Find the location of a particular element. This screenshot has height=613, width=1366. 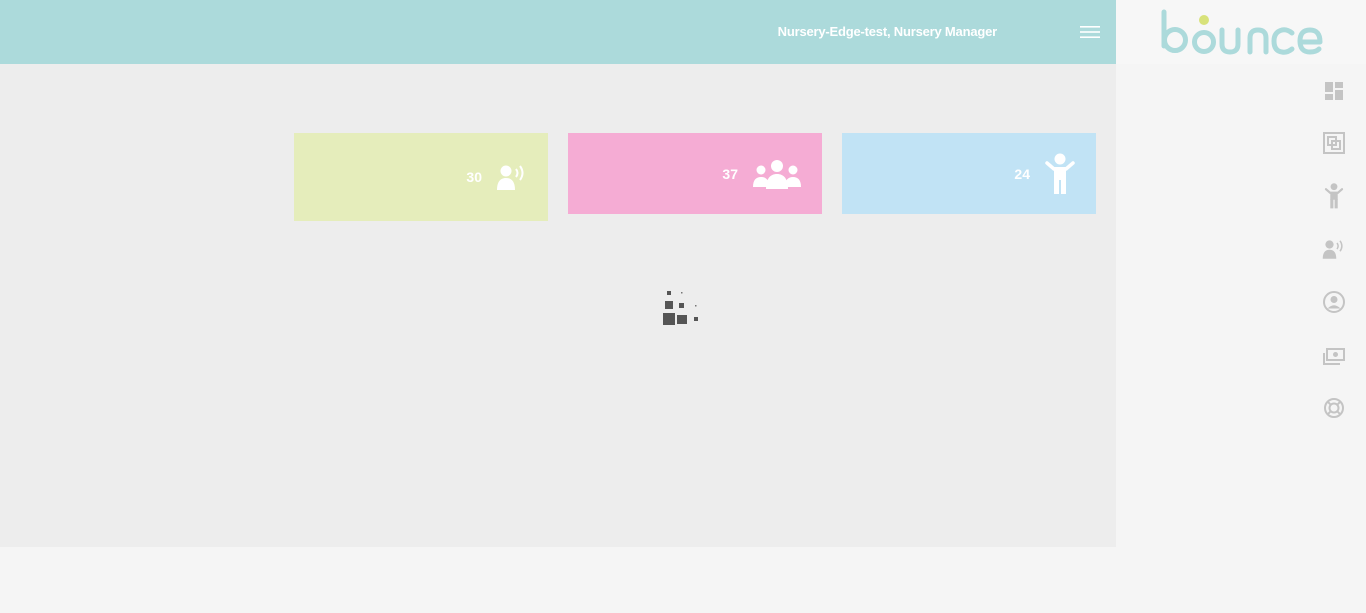

staff-count-card: 30 is located at coordinates (421, 177).